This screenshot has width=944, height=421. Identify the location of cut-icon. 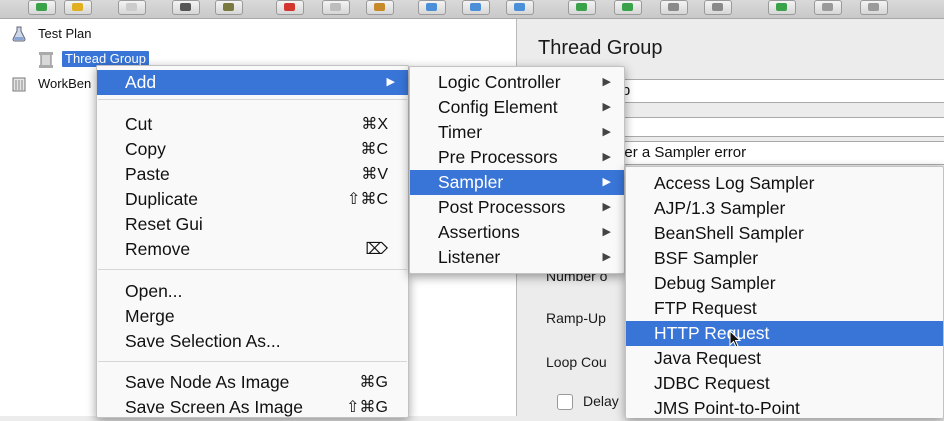
(290, 7).